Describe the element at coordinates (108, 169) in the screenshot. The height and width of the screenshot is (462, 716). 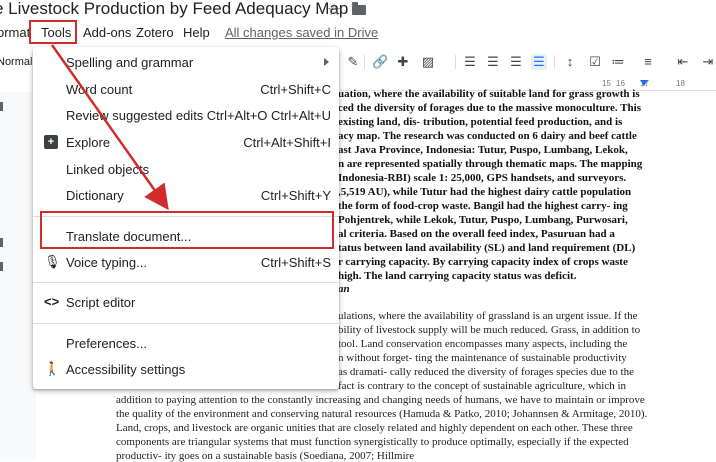
I see `menu-item-label: Linked objects` at that location.